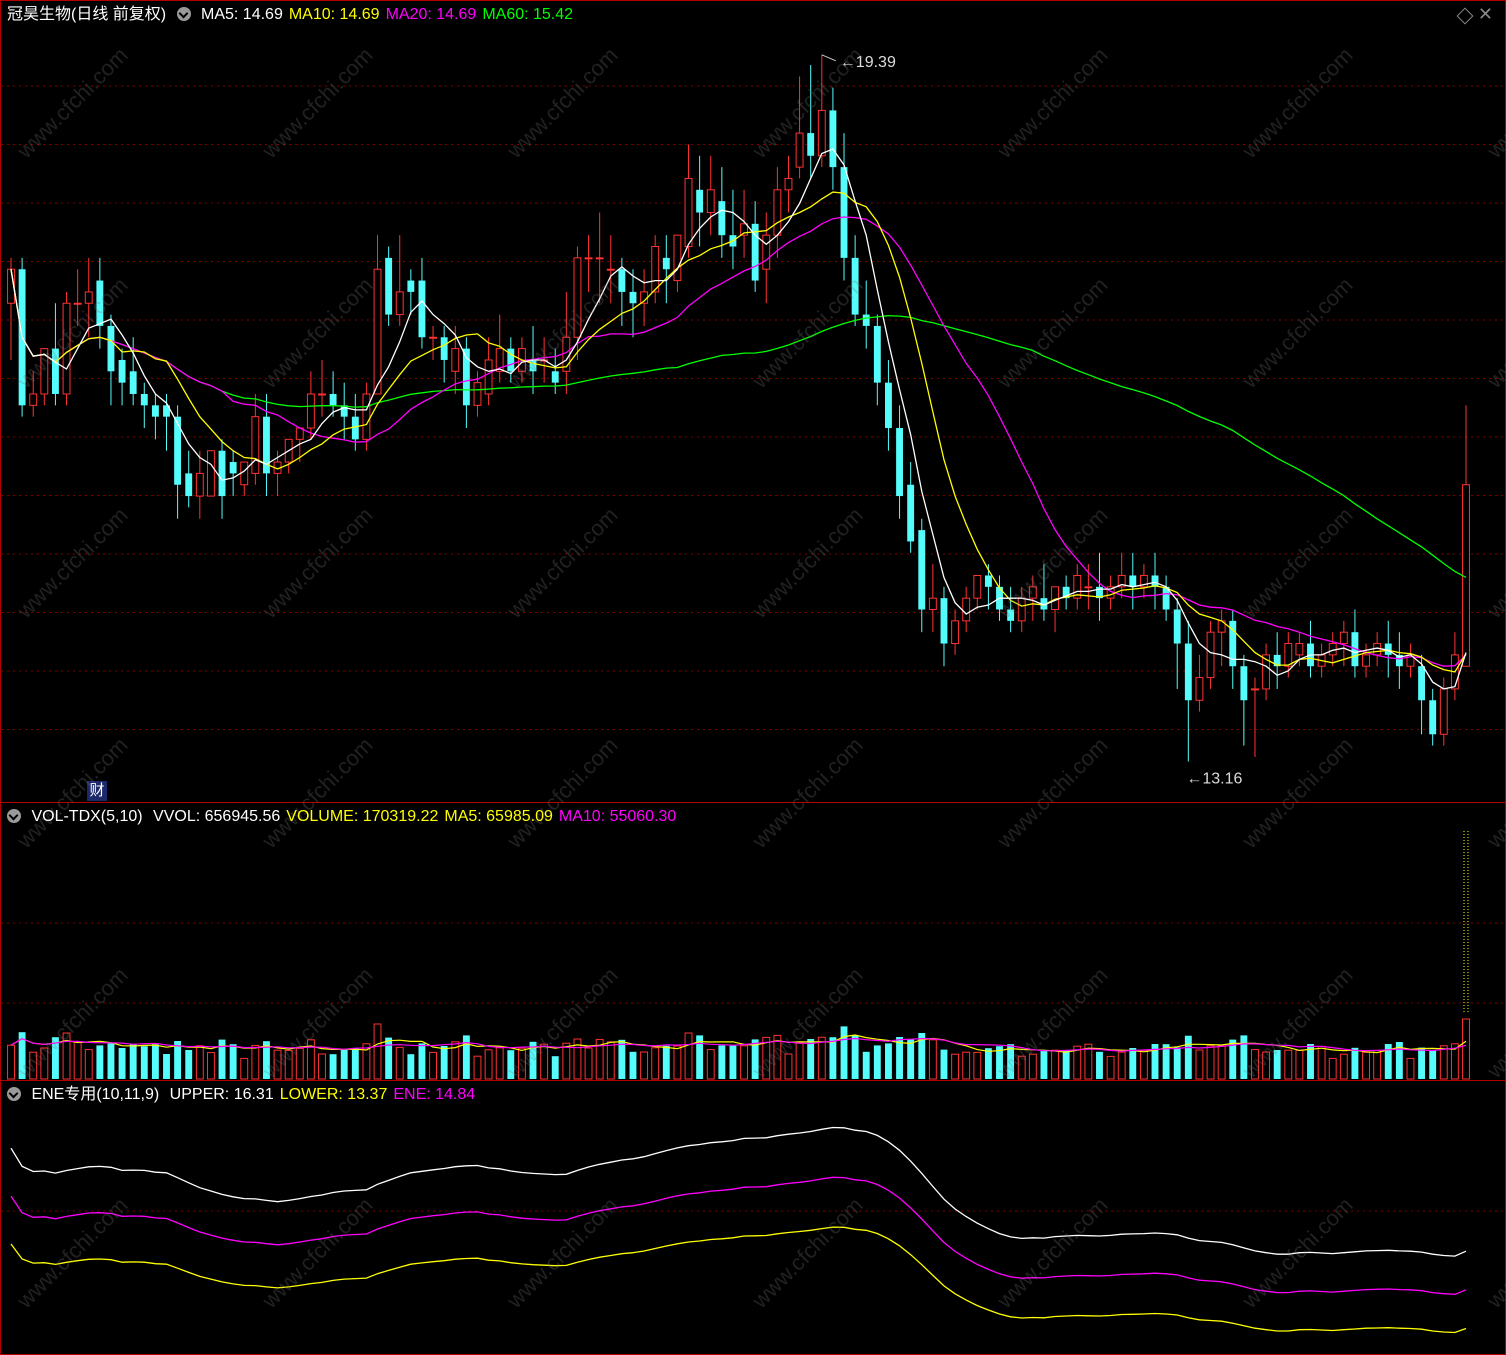 This screenshot has height=1355, width=1506. I want to click on high-arrow, so click(828, 58).